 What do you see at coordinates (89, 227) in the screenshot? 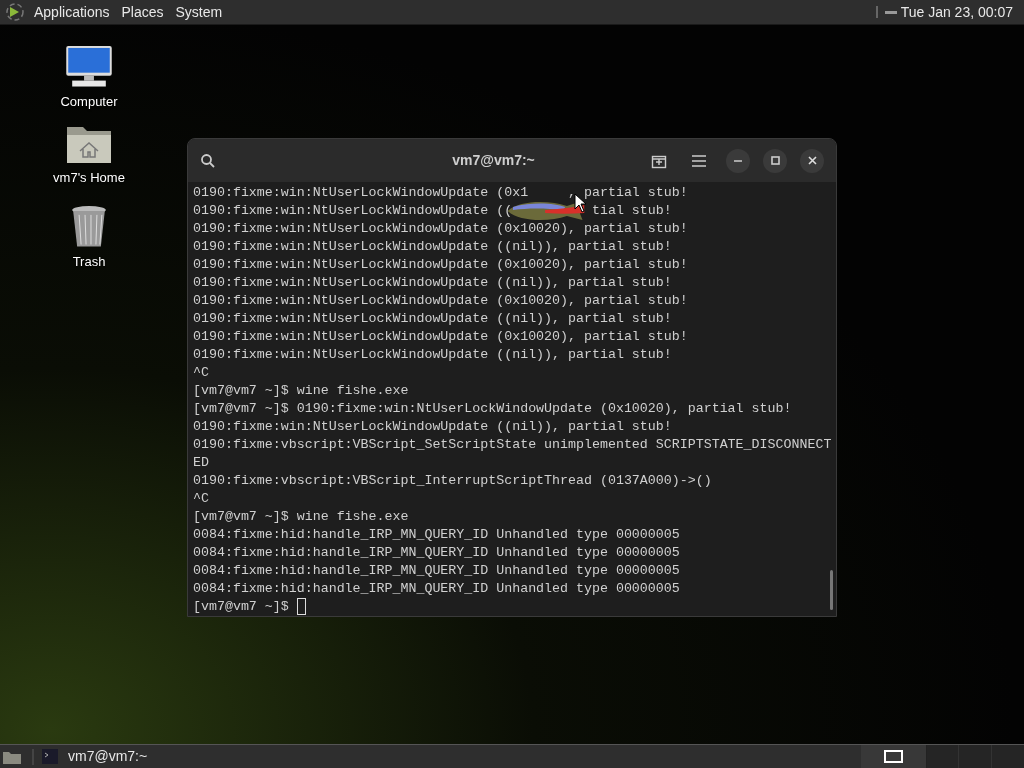
I see `trash-icon` at bounding box center [89, 227].